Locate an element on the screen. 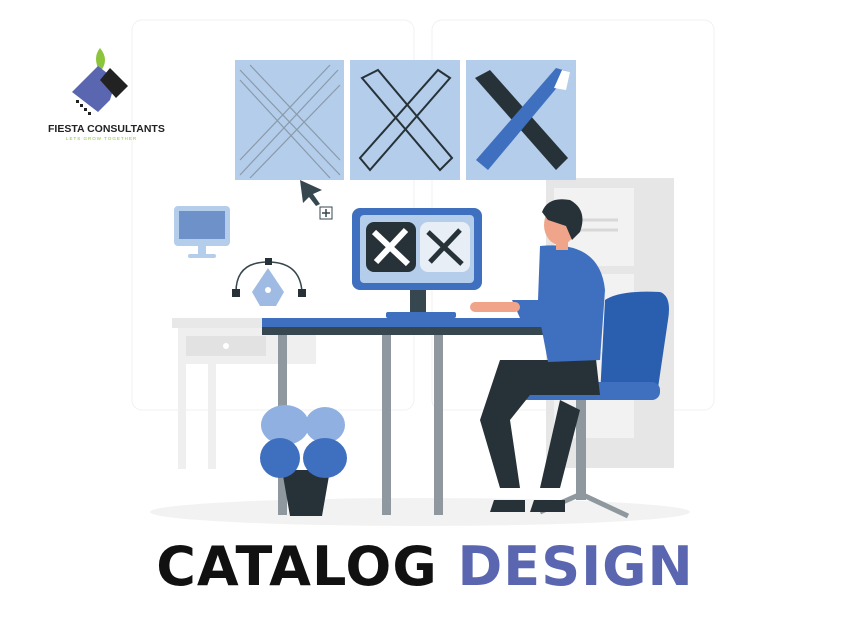 The image size is (850, 638). logo-name: FIESTA CONSULTANTS is located at coordinates (106, 129).